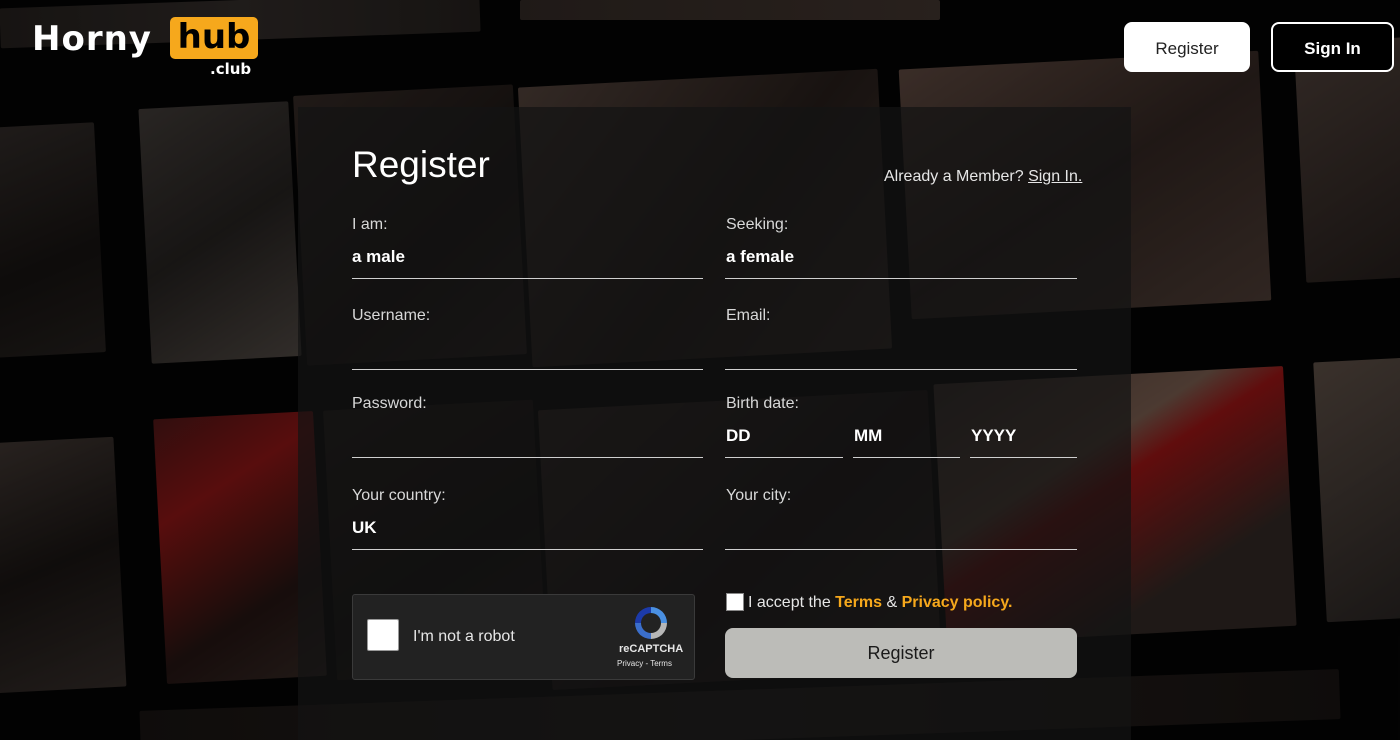  Describe the element at coordinates (391, 315) in the screenshot. I see `username-label: Username:` at that location.